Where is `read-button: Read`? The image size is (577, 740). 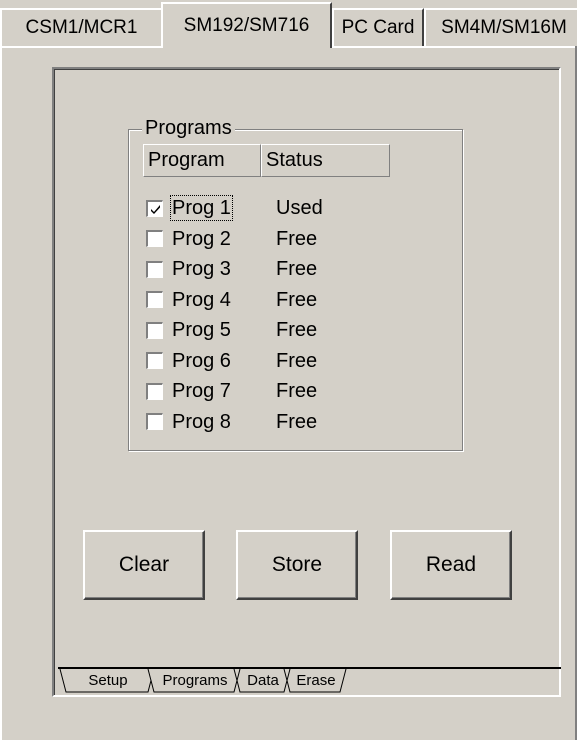 read-button: Read is located at coordinates (451, 565).